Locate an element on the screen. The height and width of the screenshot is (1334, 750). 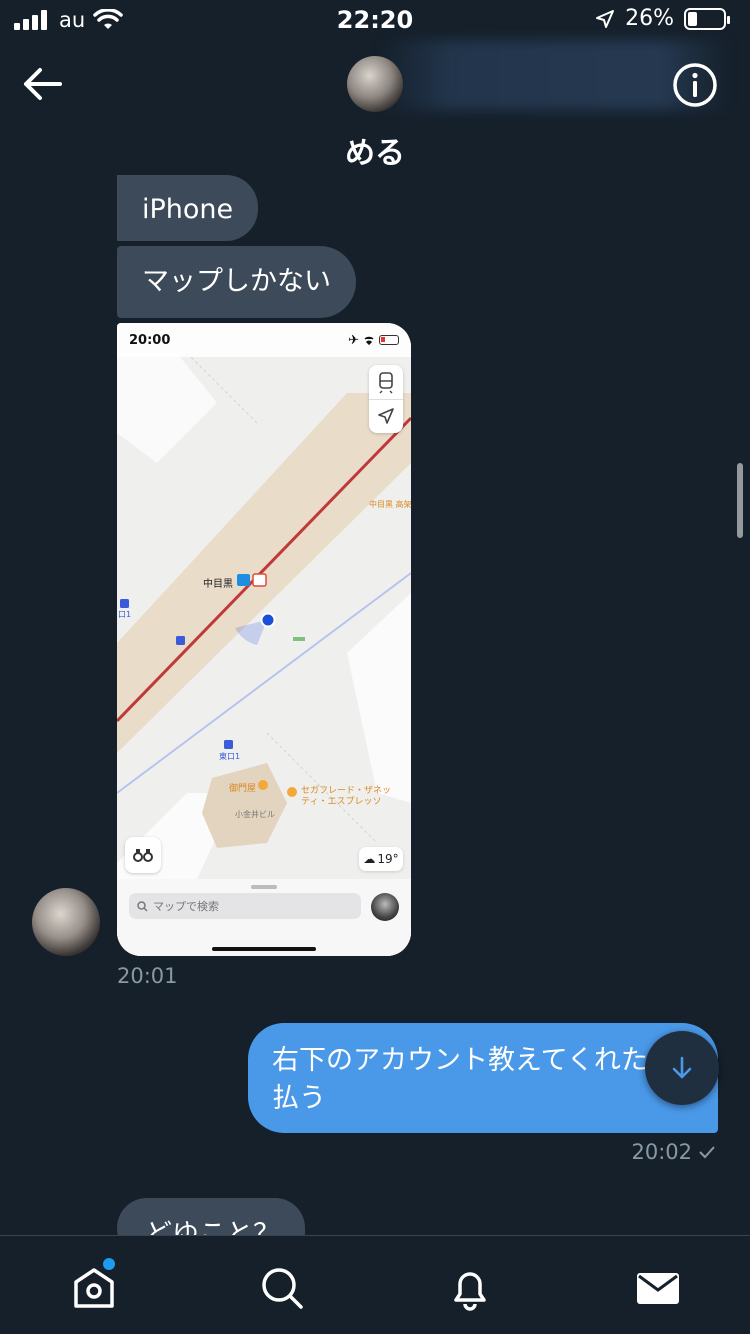
wifi-icon is located at coordinates (369, 340).